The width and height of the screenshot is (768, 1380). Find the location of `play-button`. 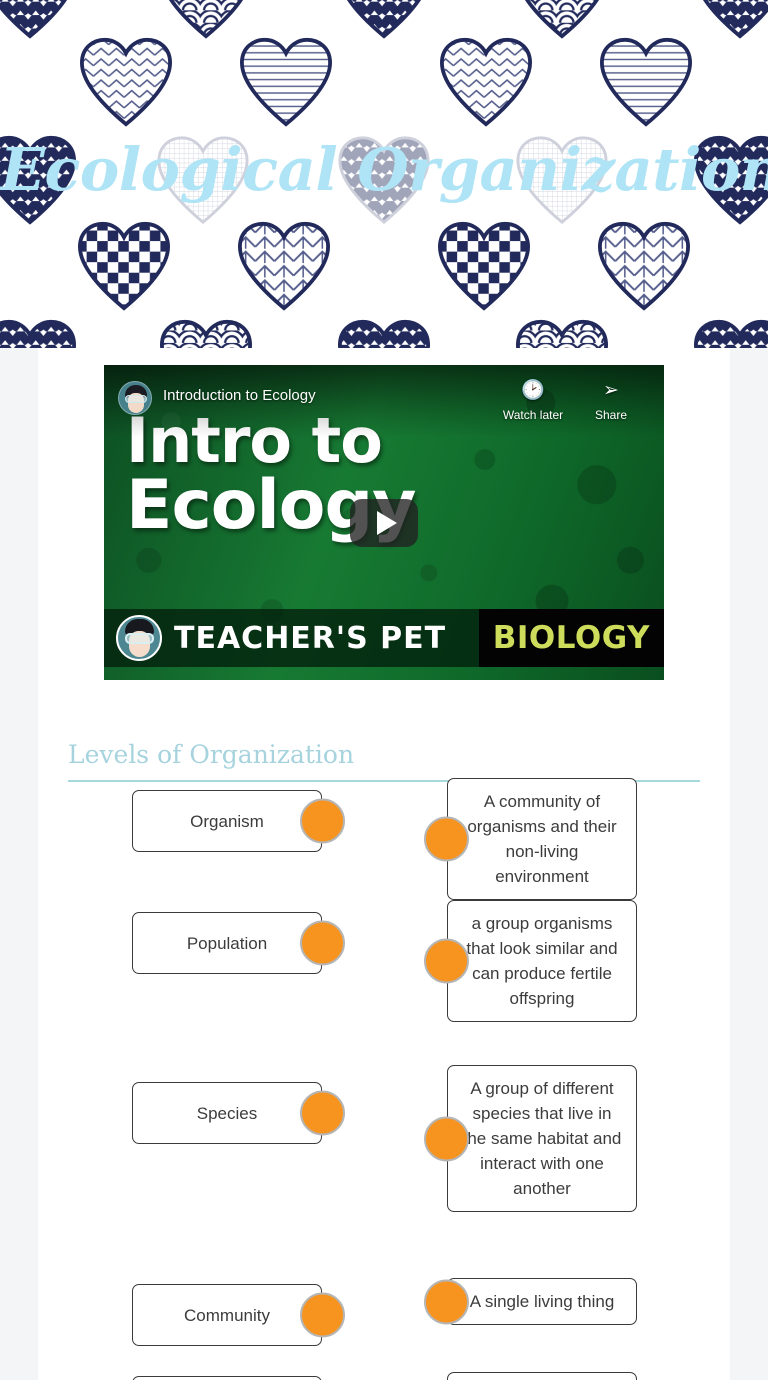

play-button is located at coordinates (384, 522).